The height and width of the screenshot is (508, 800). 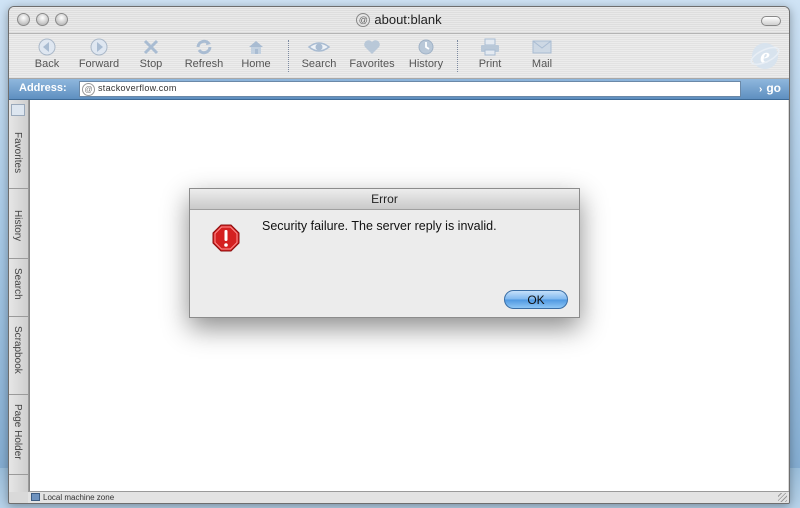 I want to click on status-bar: Local machine zone, so click(x=408, y=497).